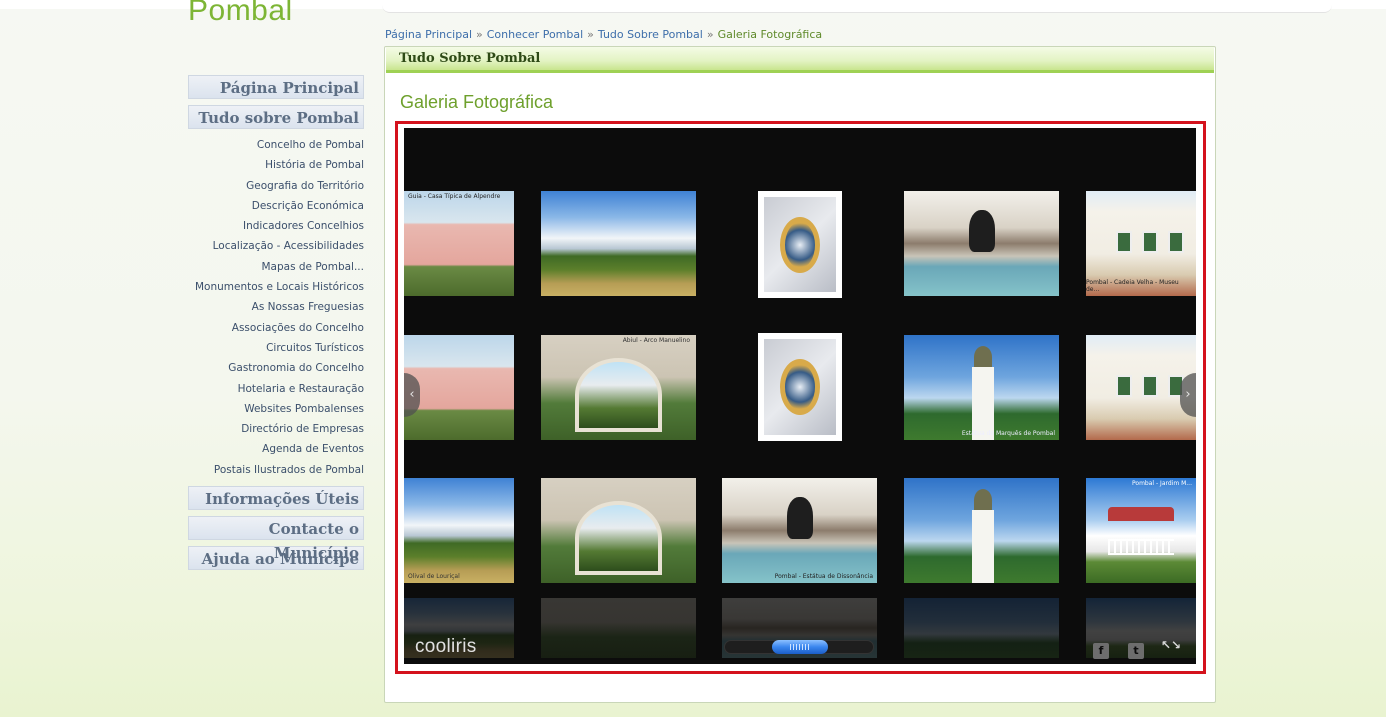 This screenshot has width=1386, height=717. I want to click on sidebar-item-ajuda-municipe: Ajuda ao Munícipe, so click(276, 558).